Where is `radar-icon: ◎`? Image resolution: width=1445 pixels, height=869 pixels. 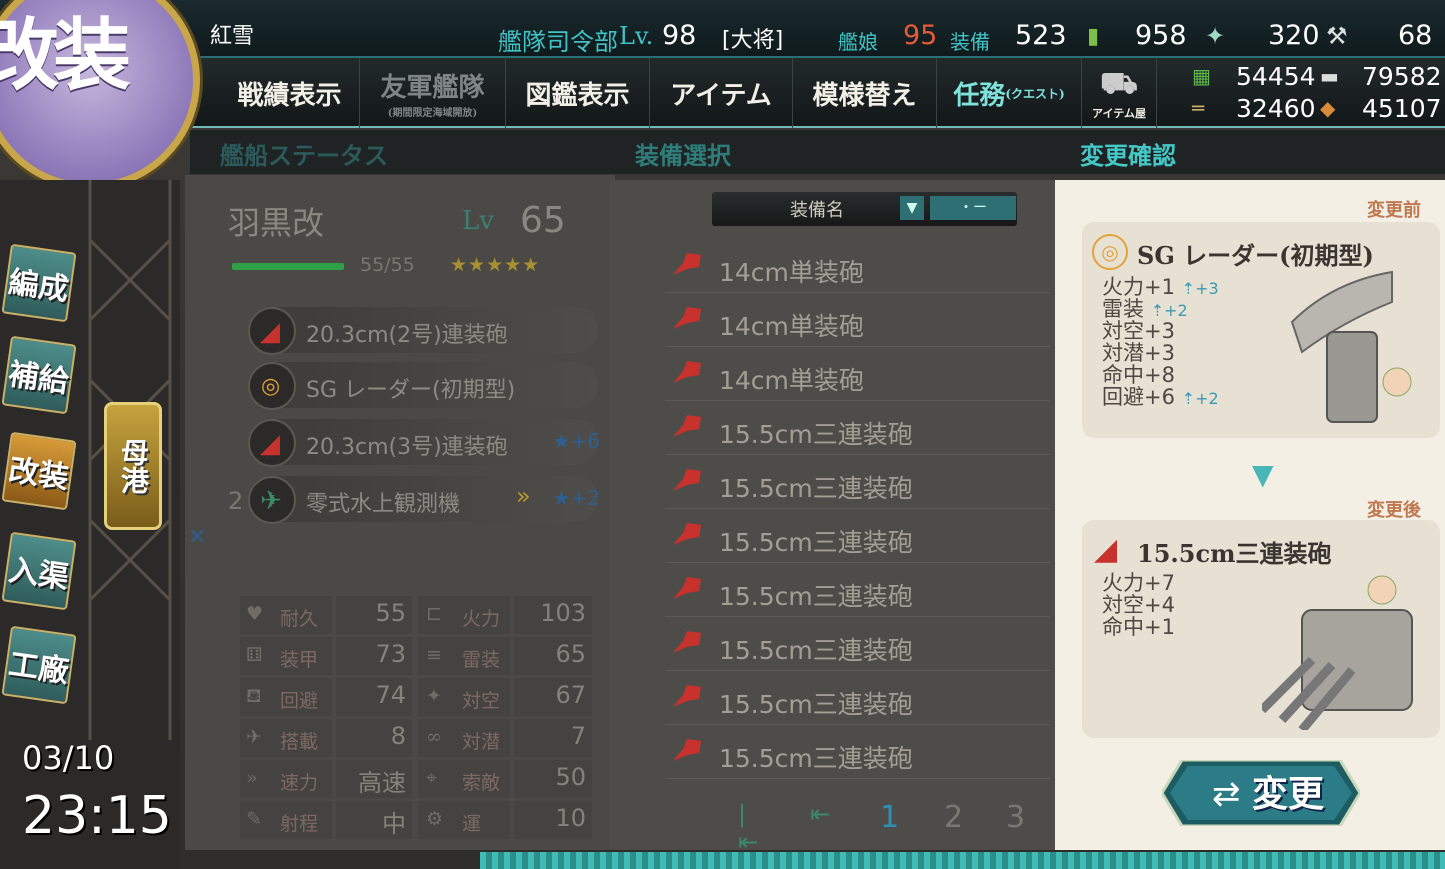 radar-icon: ◎ is located at coordinates (272, 386).